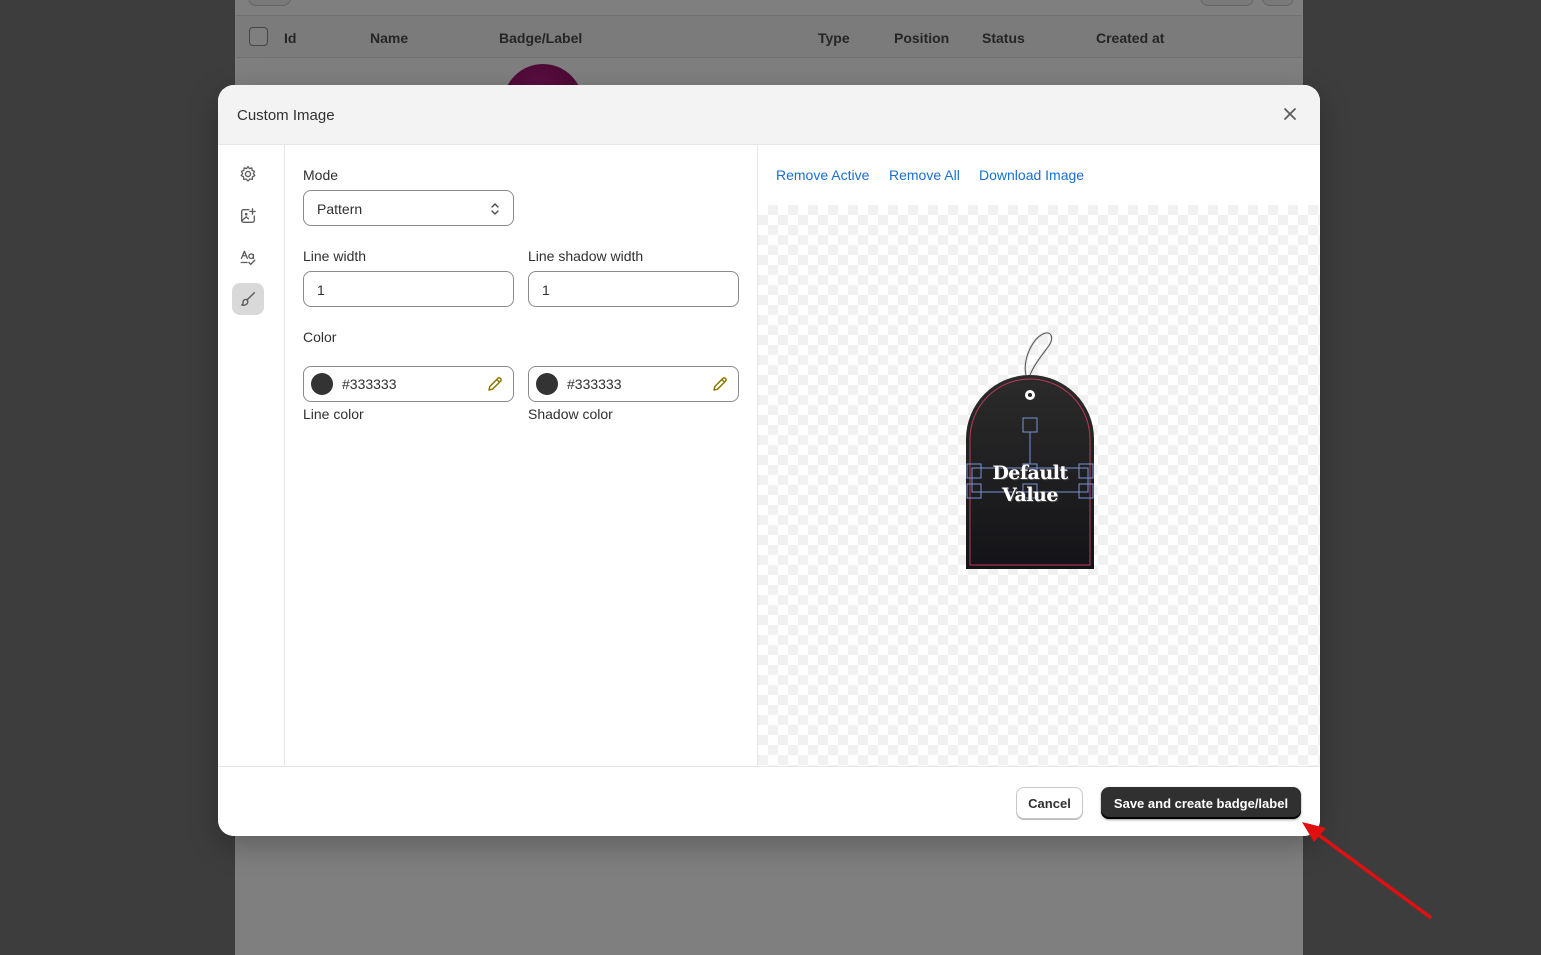  I want to click on settings-tool-button, so click(248, 174).